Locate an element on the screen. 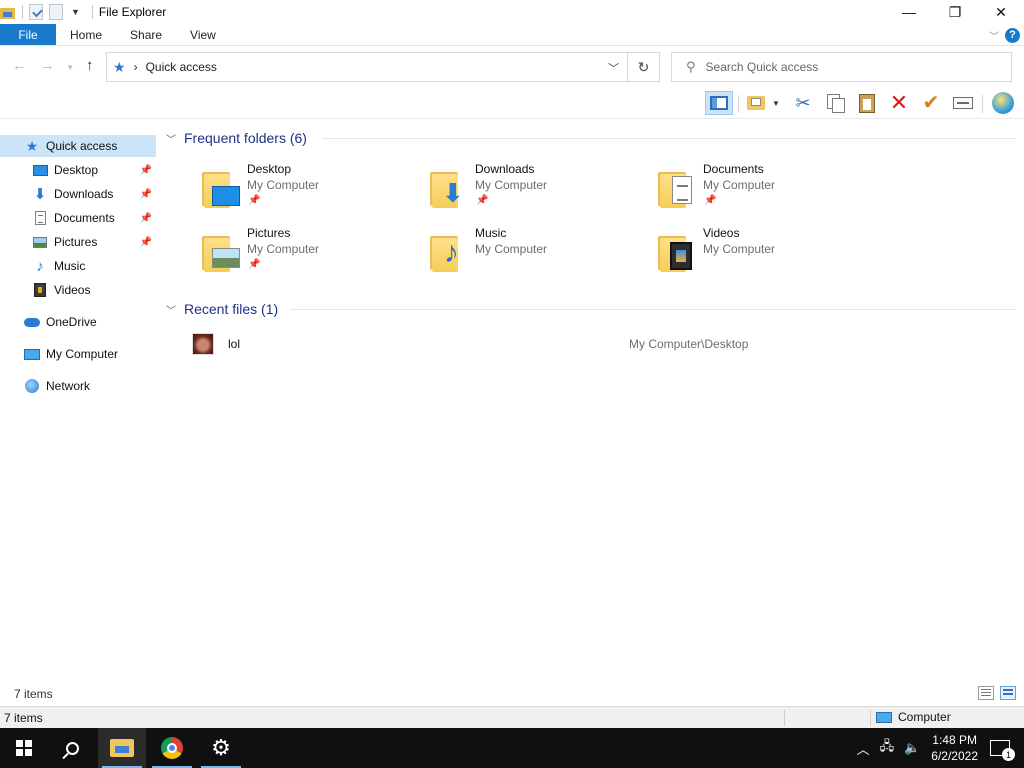 The width and height of the screenshot is (1024, 768). frequent-folders-header: ﹀ Frequent folders (6) is located at coordinates (236, 138).